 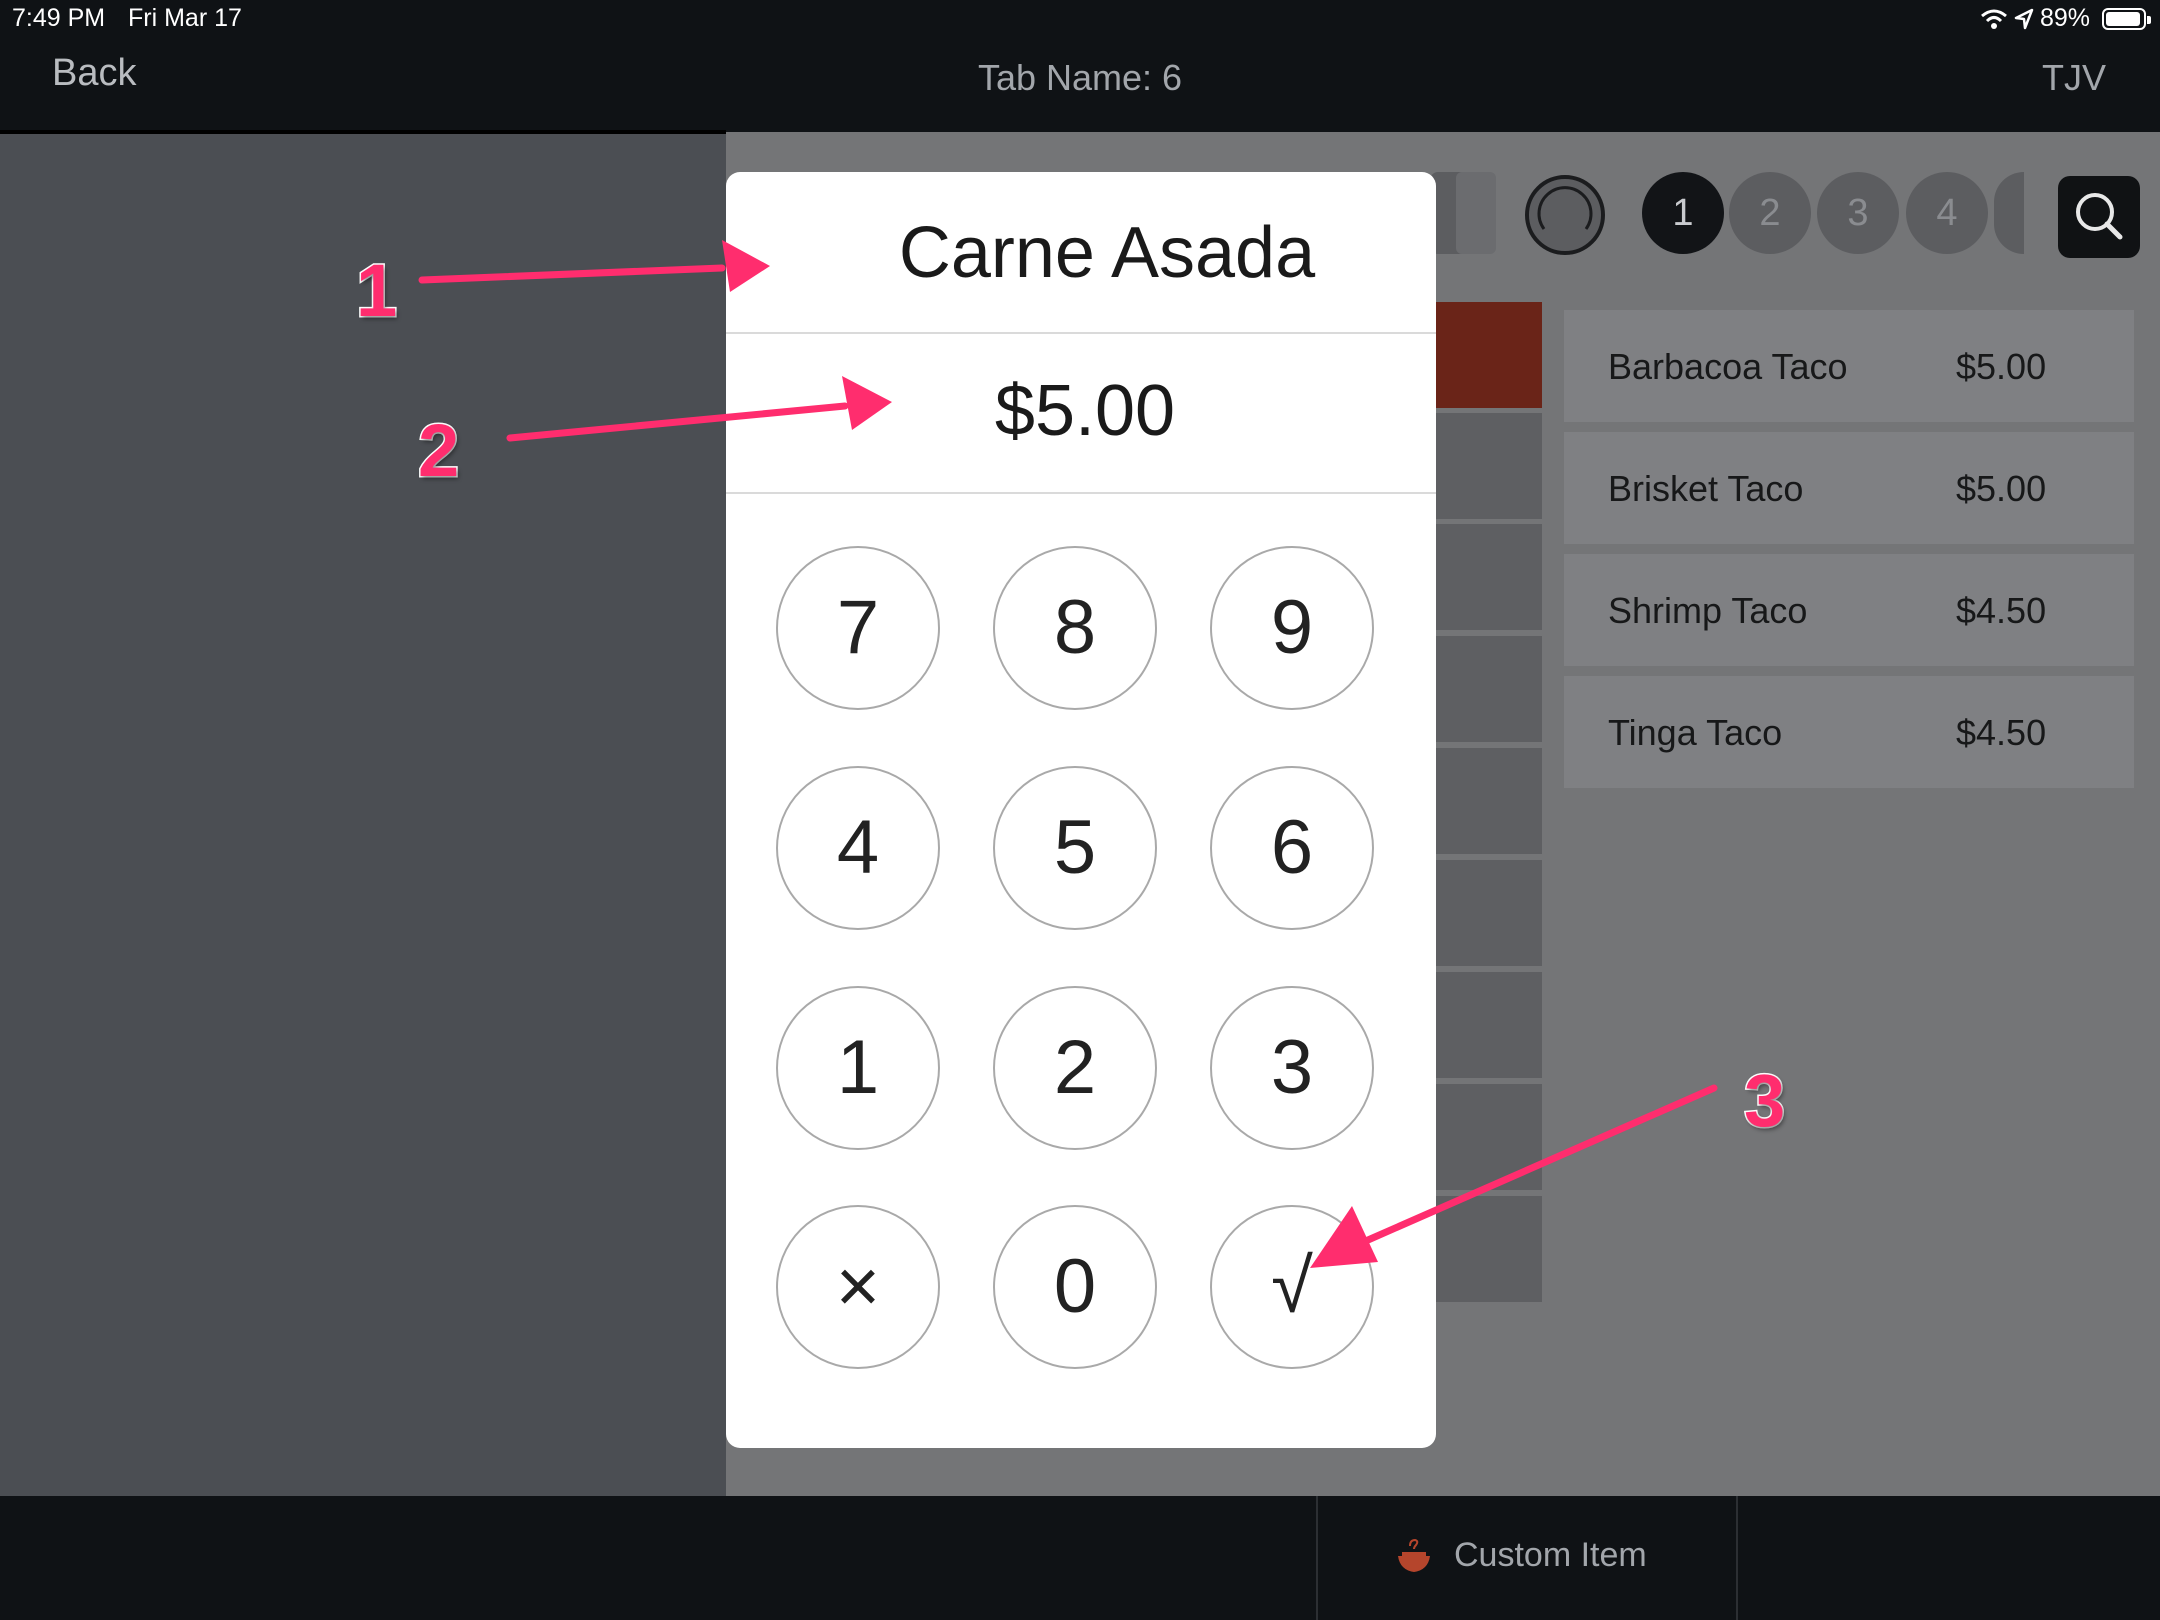 I want to click on annotation-number-1: 1, so click(x=376, y=291).